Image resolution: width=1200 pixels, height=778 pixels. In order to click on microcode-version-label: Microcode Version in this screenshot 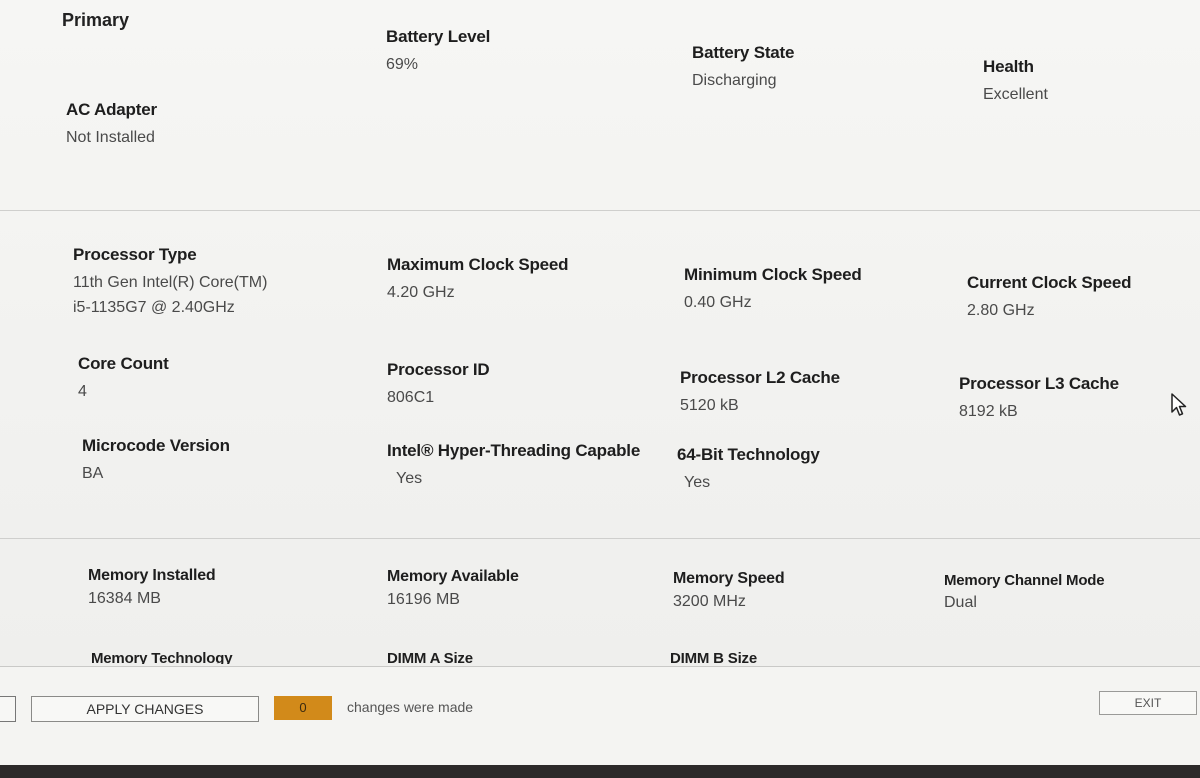, I will do `click(156, 445)`.